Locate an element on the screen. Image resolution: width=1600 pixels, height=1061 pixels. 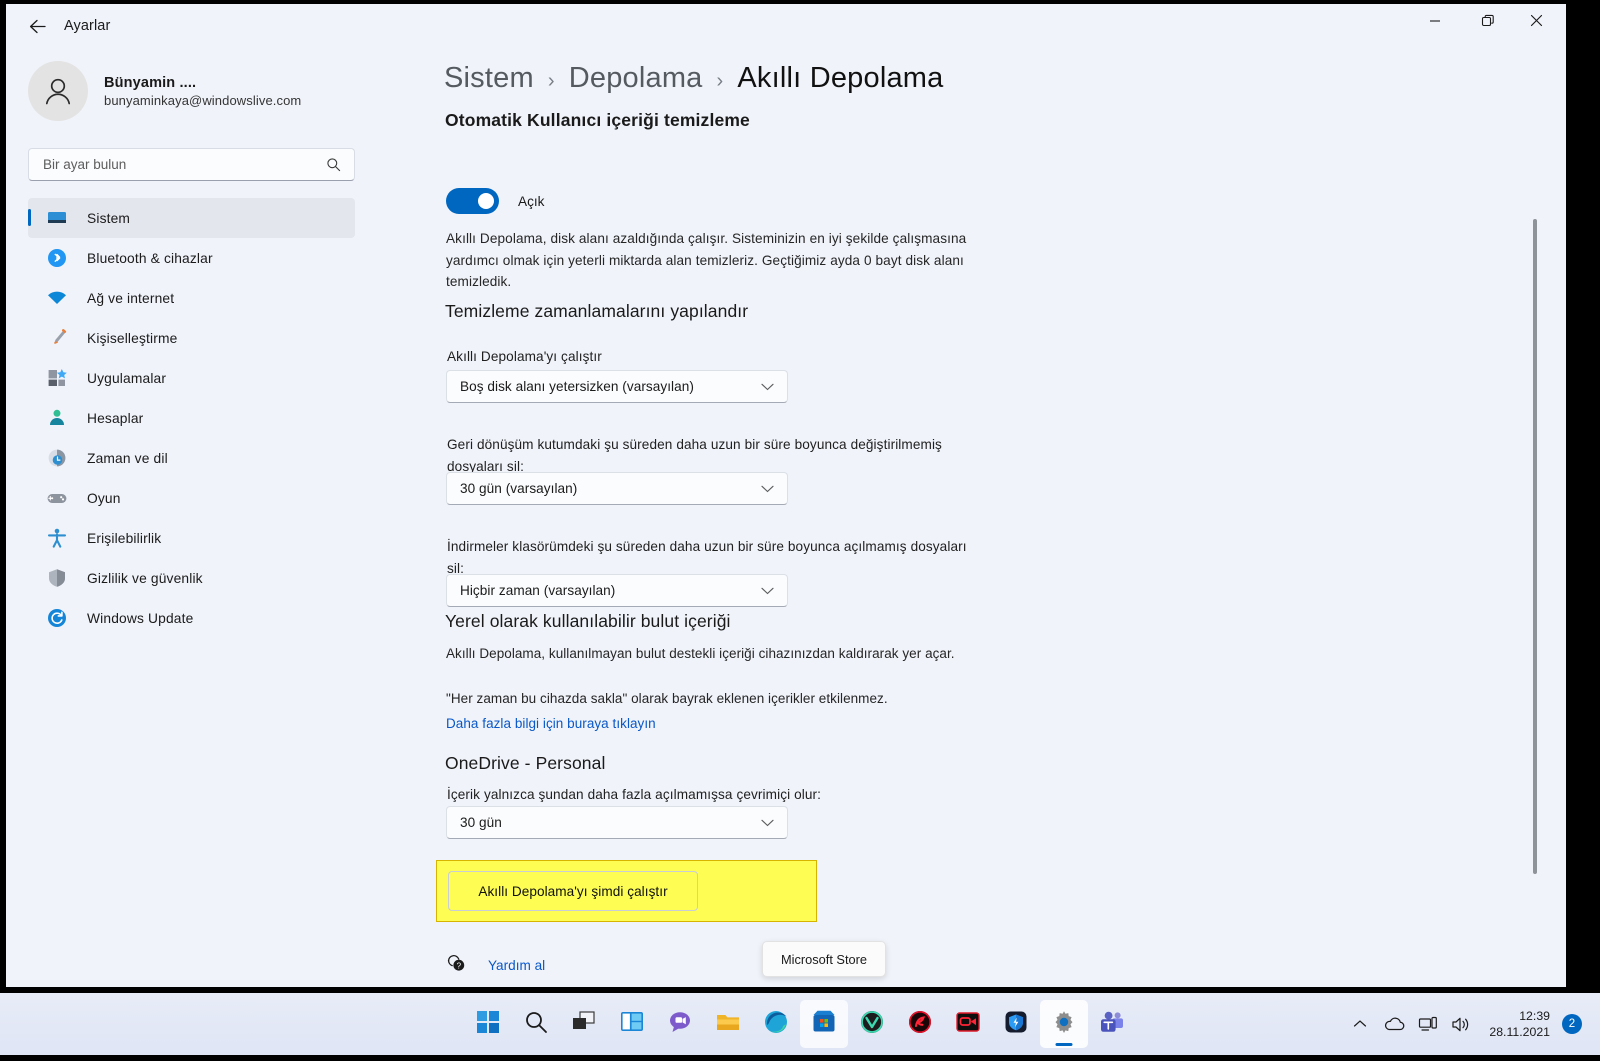
sidebar-item-bluetooth-cihazlar: Bluetooth & cihazlar is located at coordinates (191, 258).